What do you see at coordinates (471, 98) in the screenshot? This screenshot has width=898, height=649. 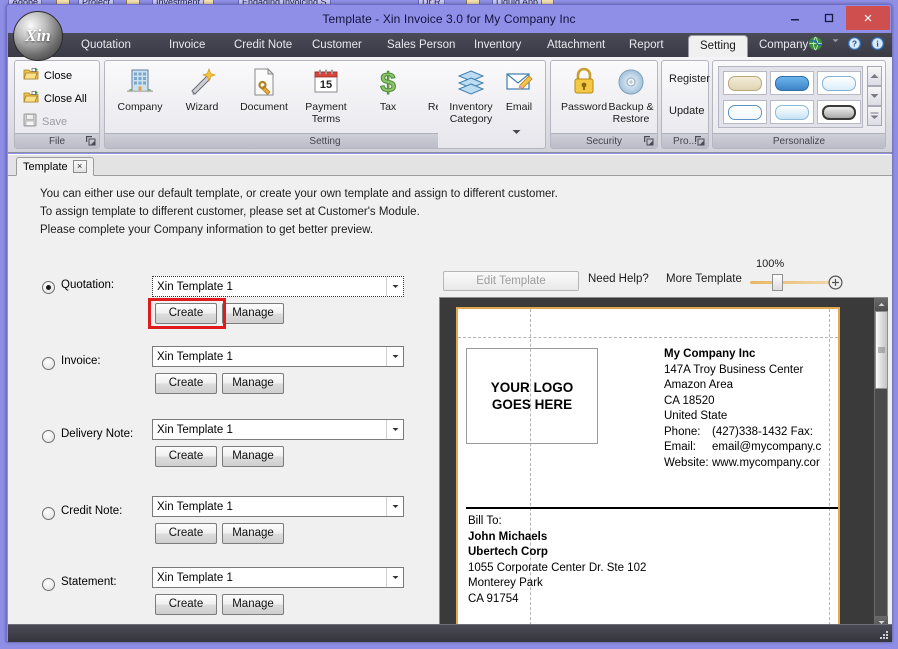 I see `ribbon-button-inventory-category: Inventory Category` at bounding box center [471, 98].